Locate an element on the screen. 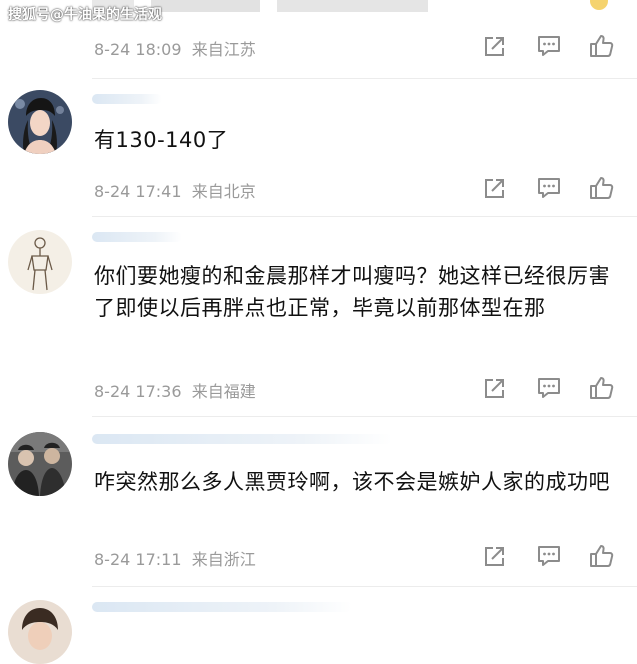  comment-text: 咋突然那么多人黑贾玲啊，该不会是嫉妒人家的成功吧 is located at coordinates (352, 482).